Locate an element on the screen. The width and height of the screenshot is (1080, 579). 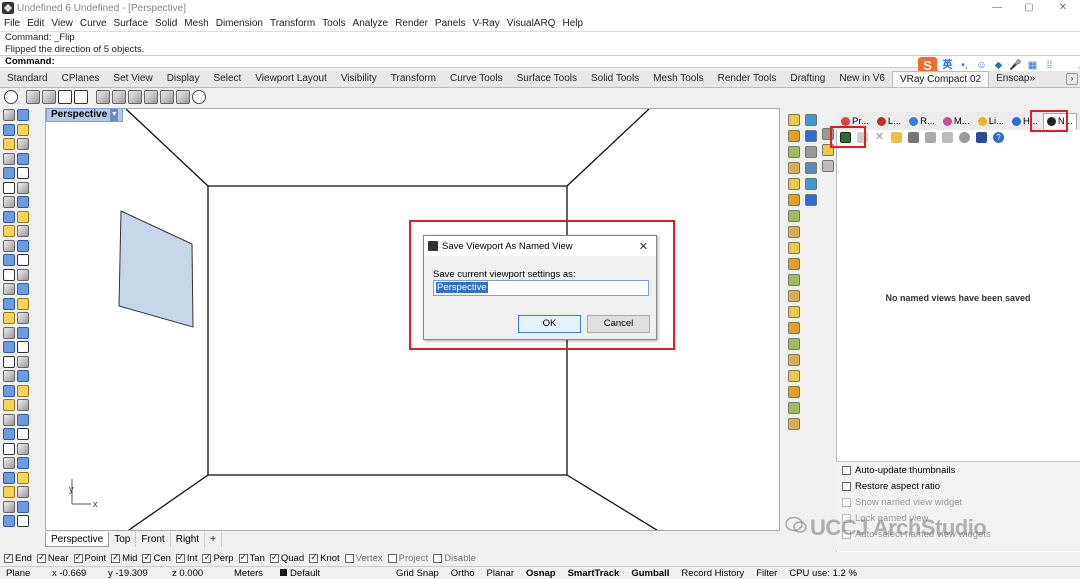
check-tool-icon is located at coordinates (9, 521).